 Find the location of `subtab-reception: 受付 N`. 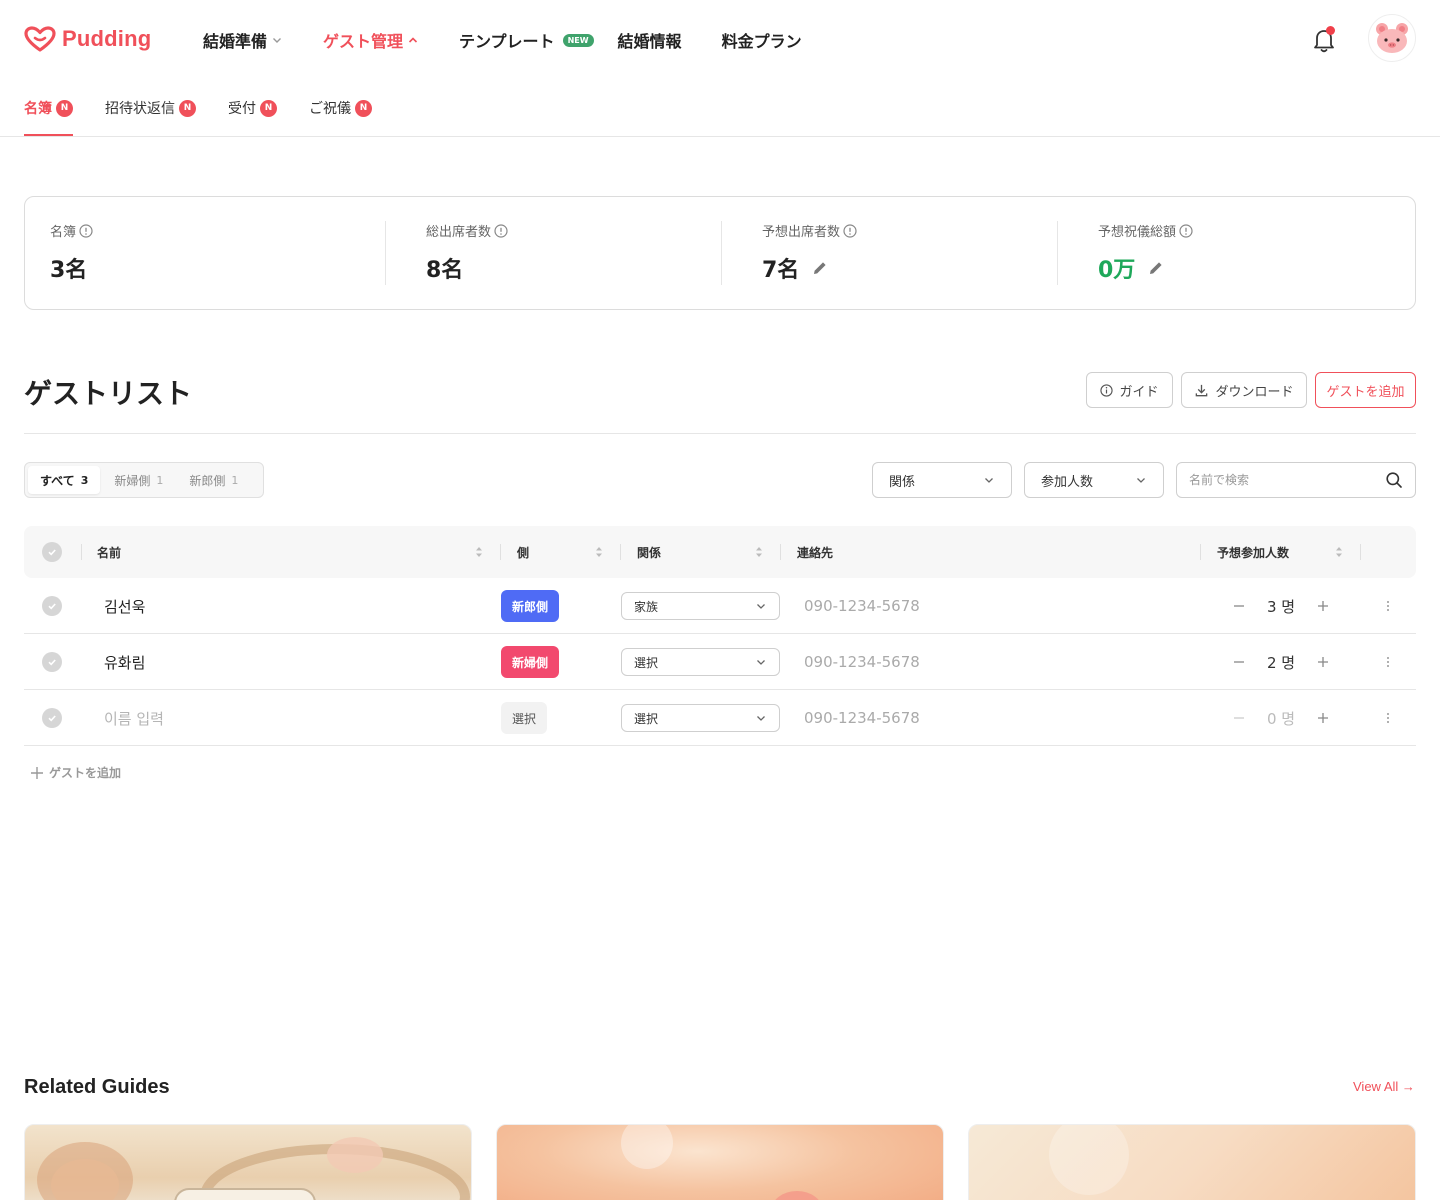

subtab-reception: 受付 N is located at coordinates (252, 108).